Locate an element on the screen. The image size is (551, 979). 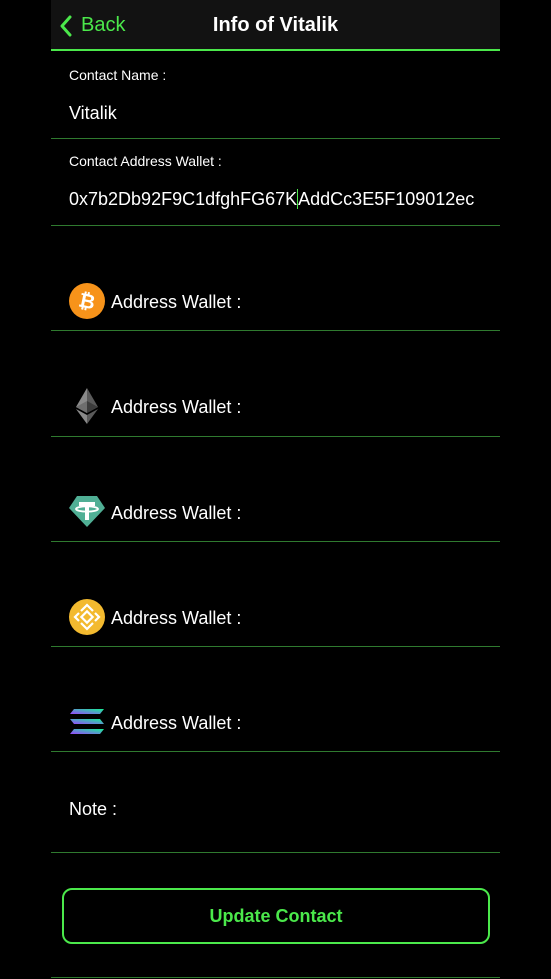
wallet-label-bitcoin: Address Wallet : is located at coordinates (176, 302).